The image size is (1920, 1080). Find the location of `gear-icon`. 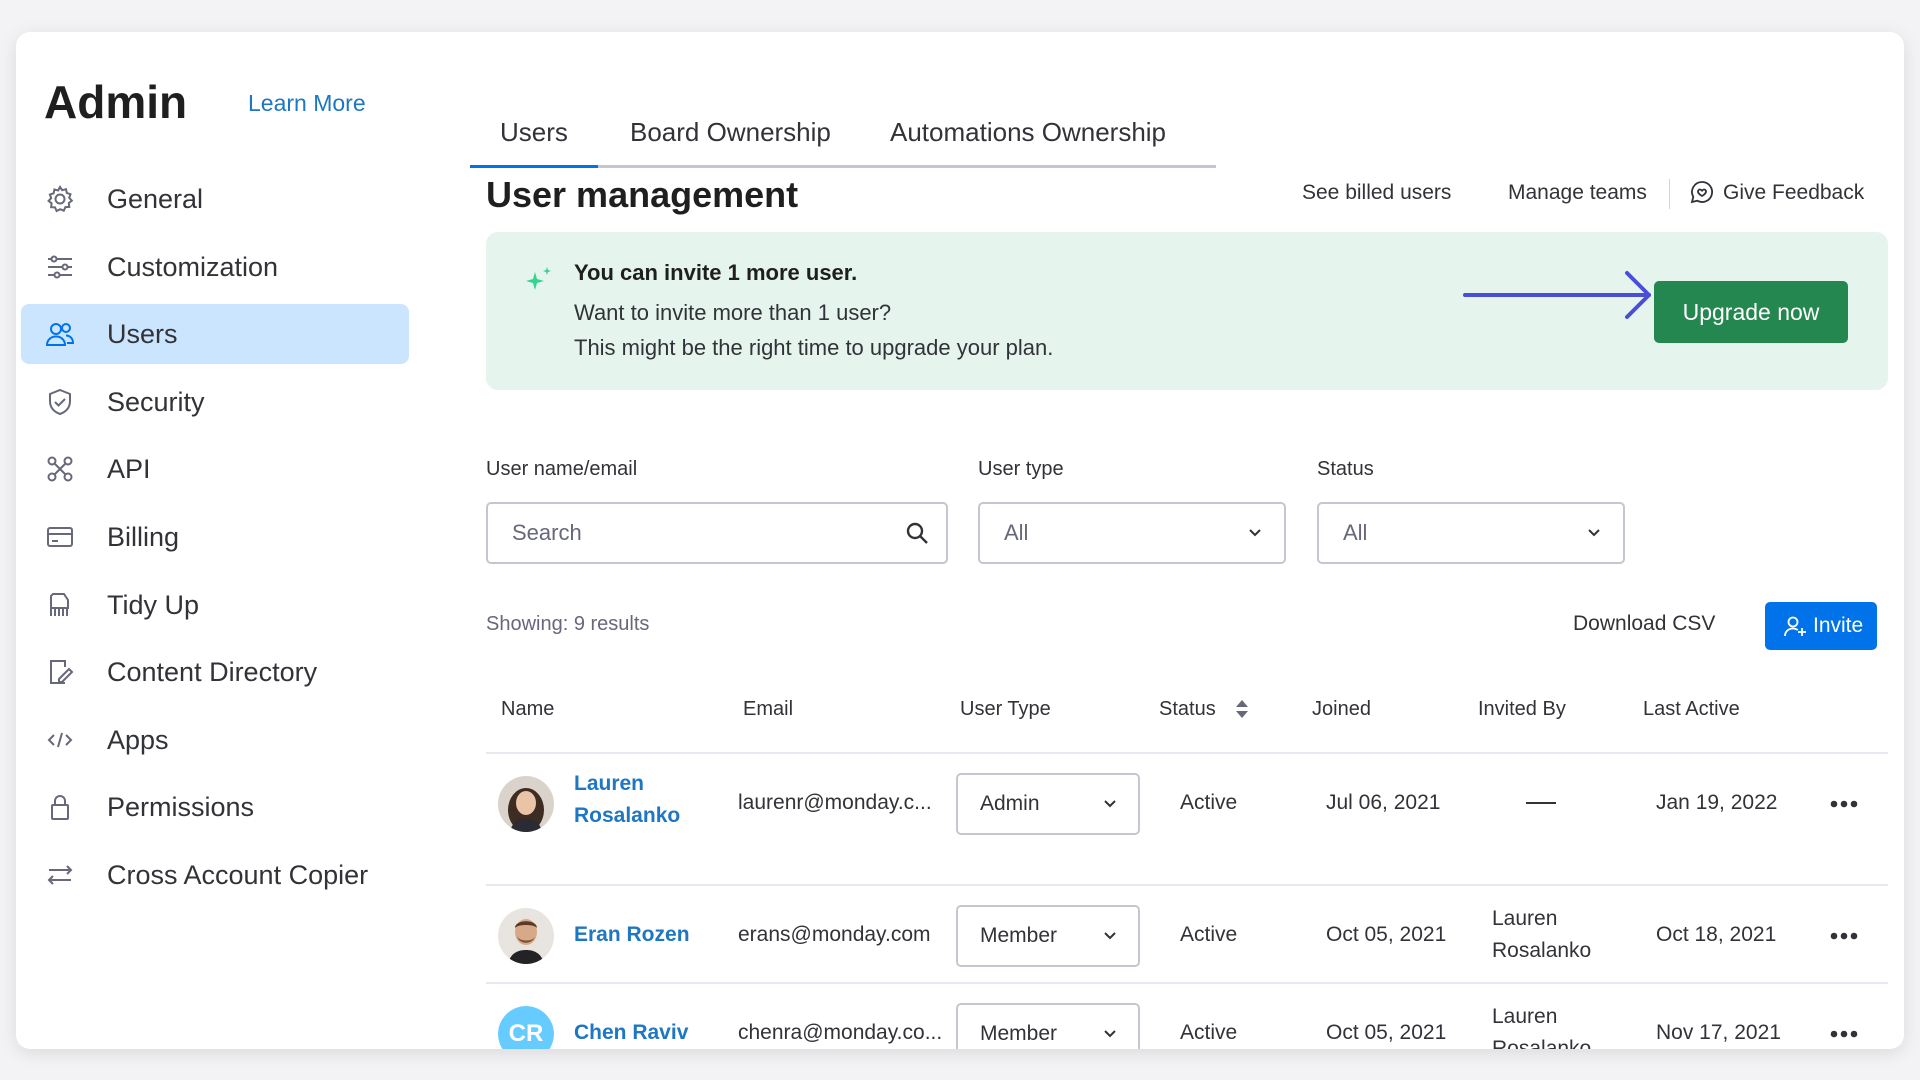

gear-icon is located at coordinates (60, 199).